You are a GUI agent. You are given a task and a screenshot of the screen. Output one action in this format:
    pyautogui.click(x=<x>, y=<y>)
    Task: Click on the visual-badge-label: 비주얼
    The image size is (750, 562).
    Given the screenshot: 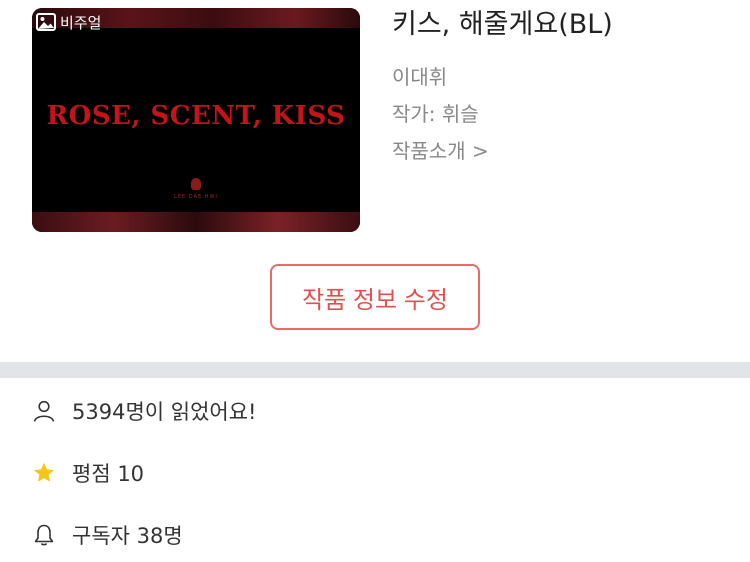 What is the action you would take?
    pyautogui.click(x=81, y=22)
    